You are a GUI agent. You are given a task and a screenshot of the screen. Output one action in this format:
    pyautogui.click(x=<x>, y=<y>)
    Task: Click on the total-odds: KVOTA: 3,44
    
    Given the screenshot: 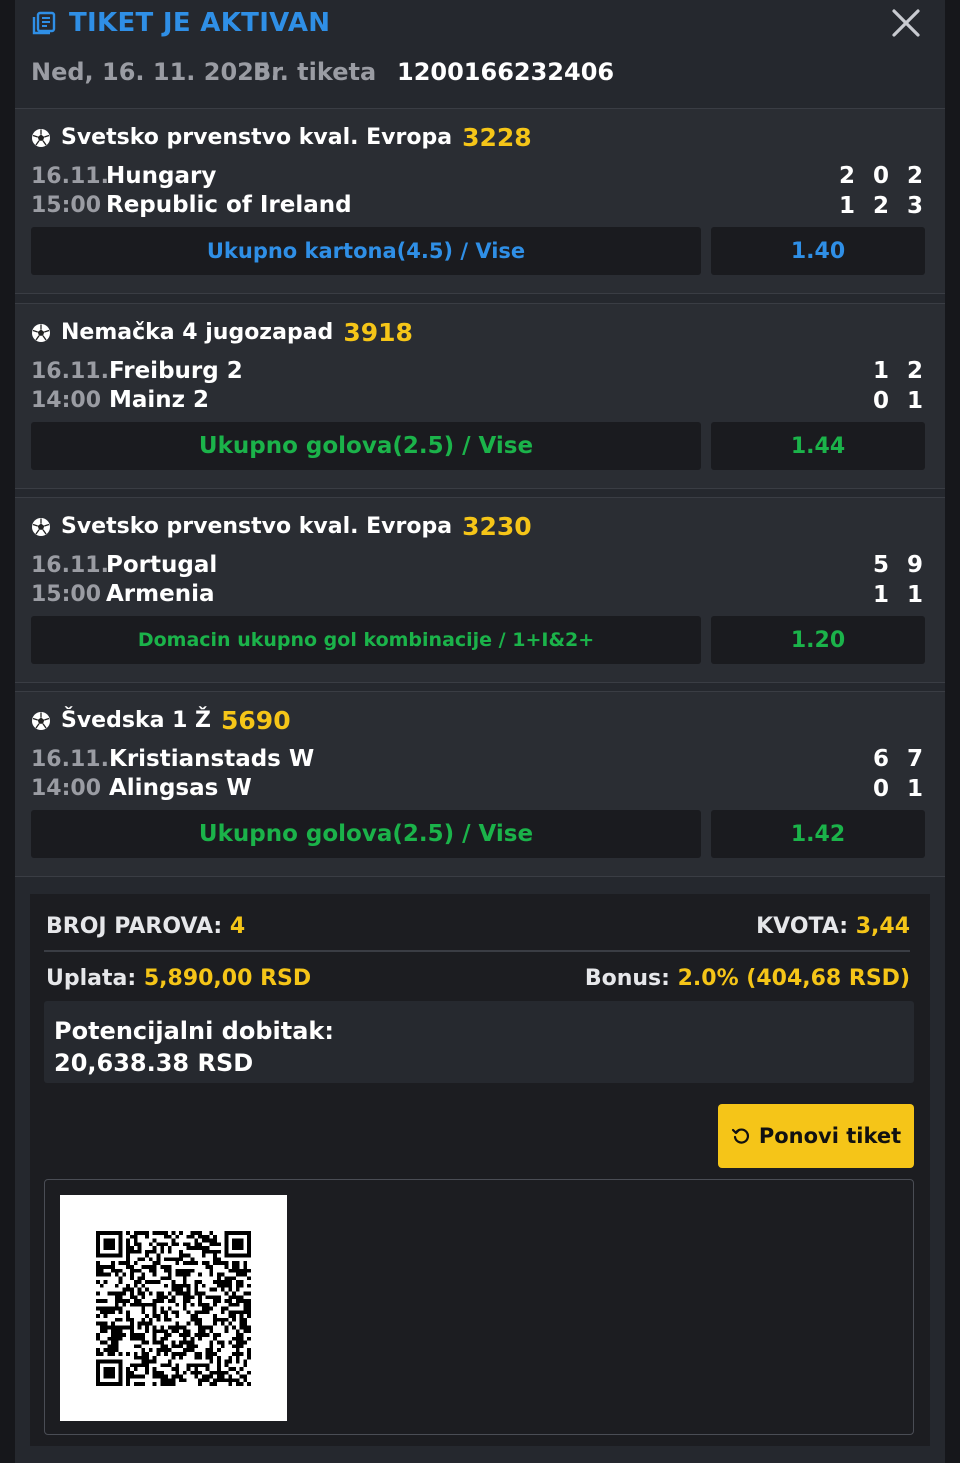 What is the action you would take?
    pyautogui.click(x=833, y=926)
    